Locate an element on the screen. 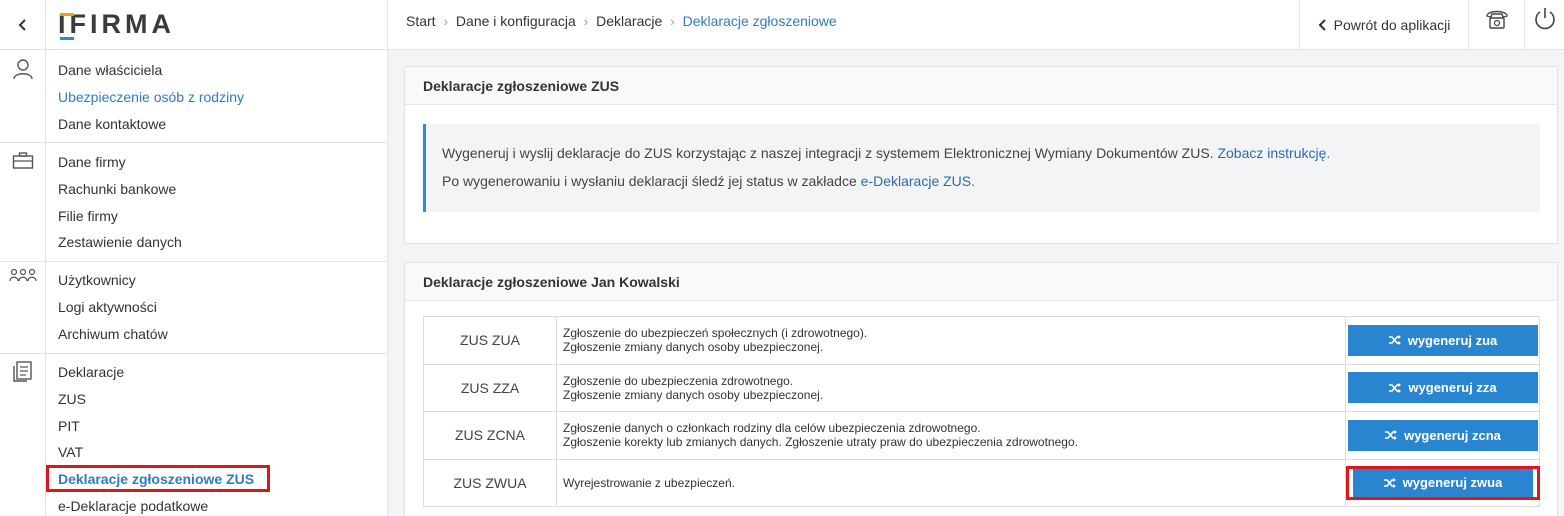 Image resolution: width=1564 pixels, height=516 pixels. document-icon is located at coordinates (23, 371).